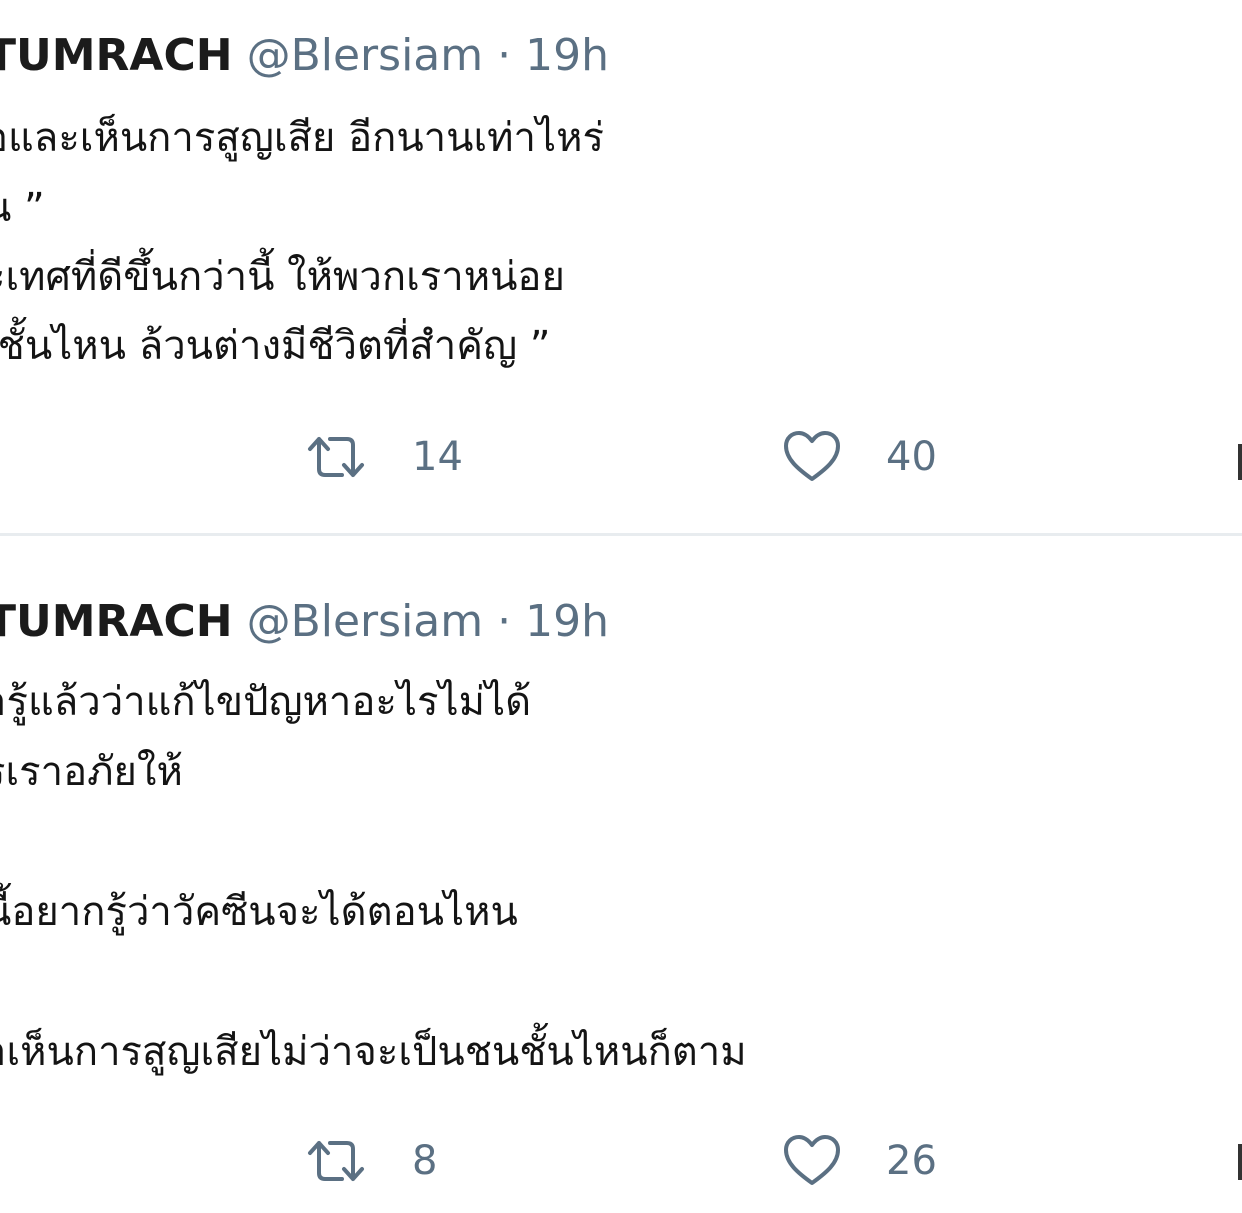 The width and height of the screenshot is (1242, 1213). What do you see at coordinates (911, 1161) in the screenshot?
I see `like-count: 26` at bounding box center [911, 1161].